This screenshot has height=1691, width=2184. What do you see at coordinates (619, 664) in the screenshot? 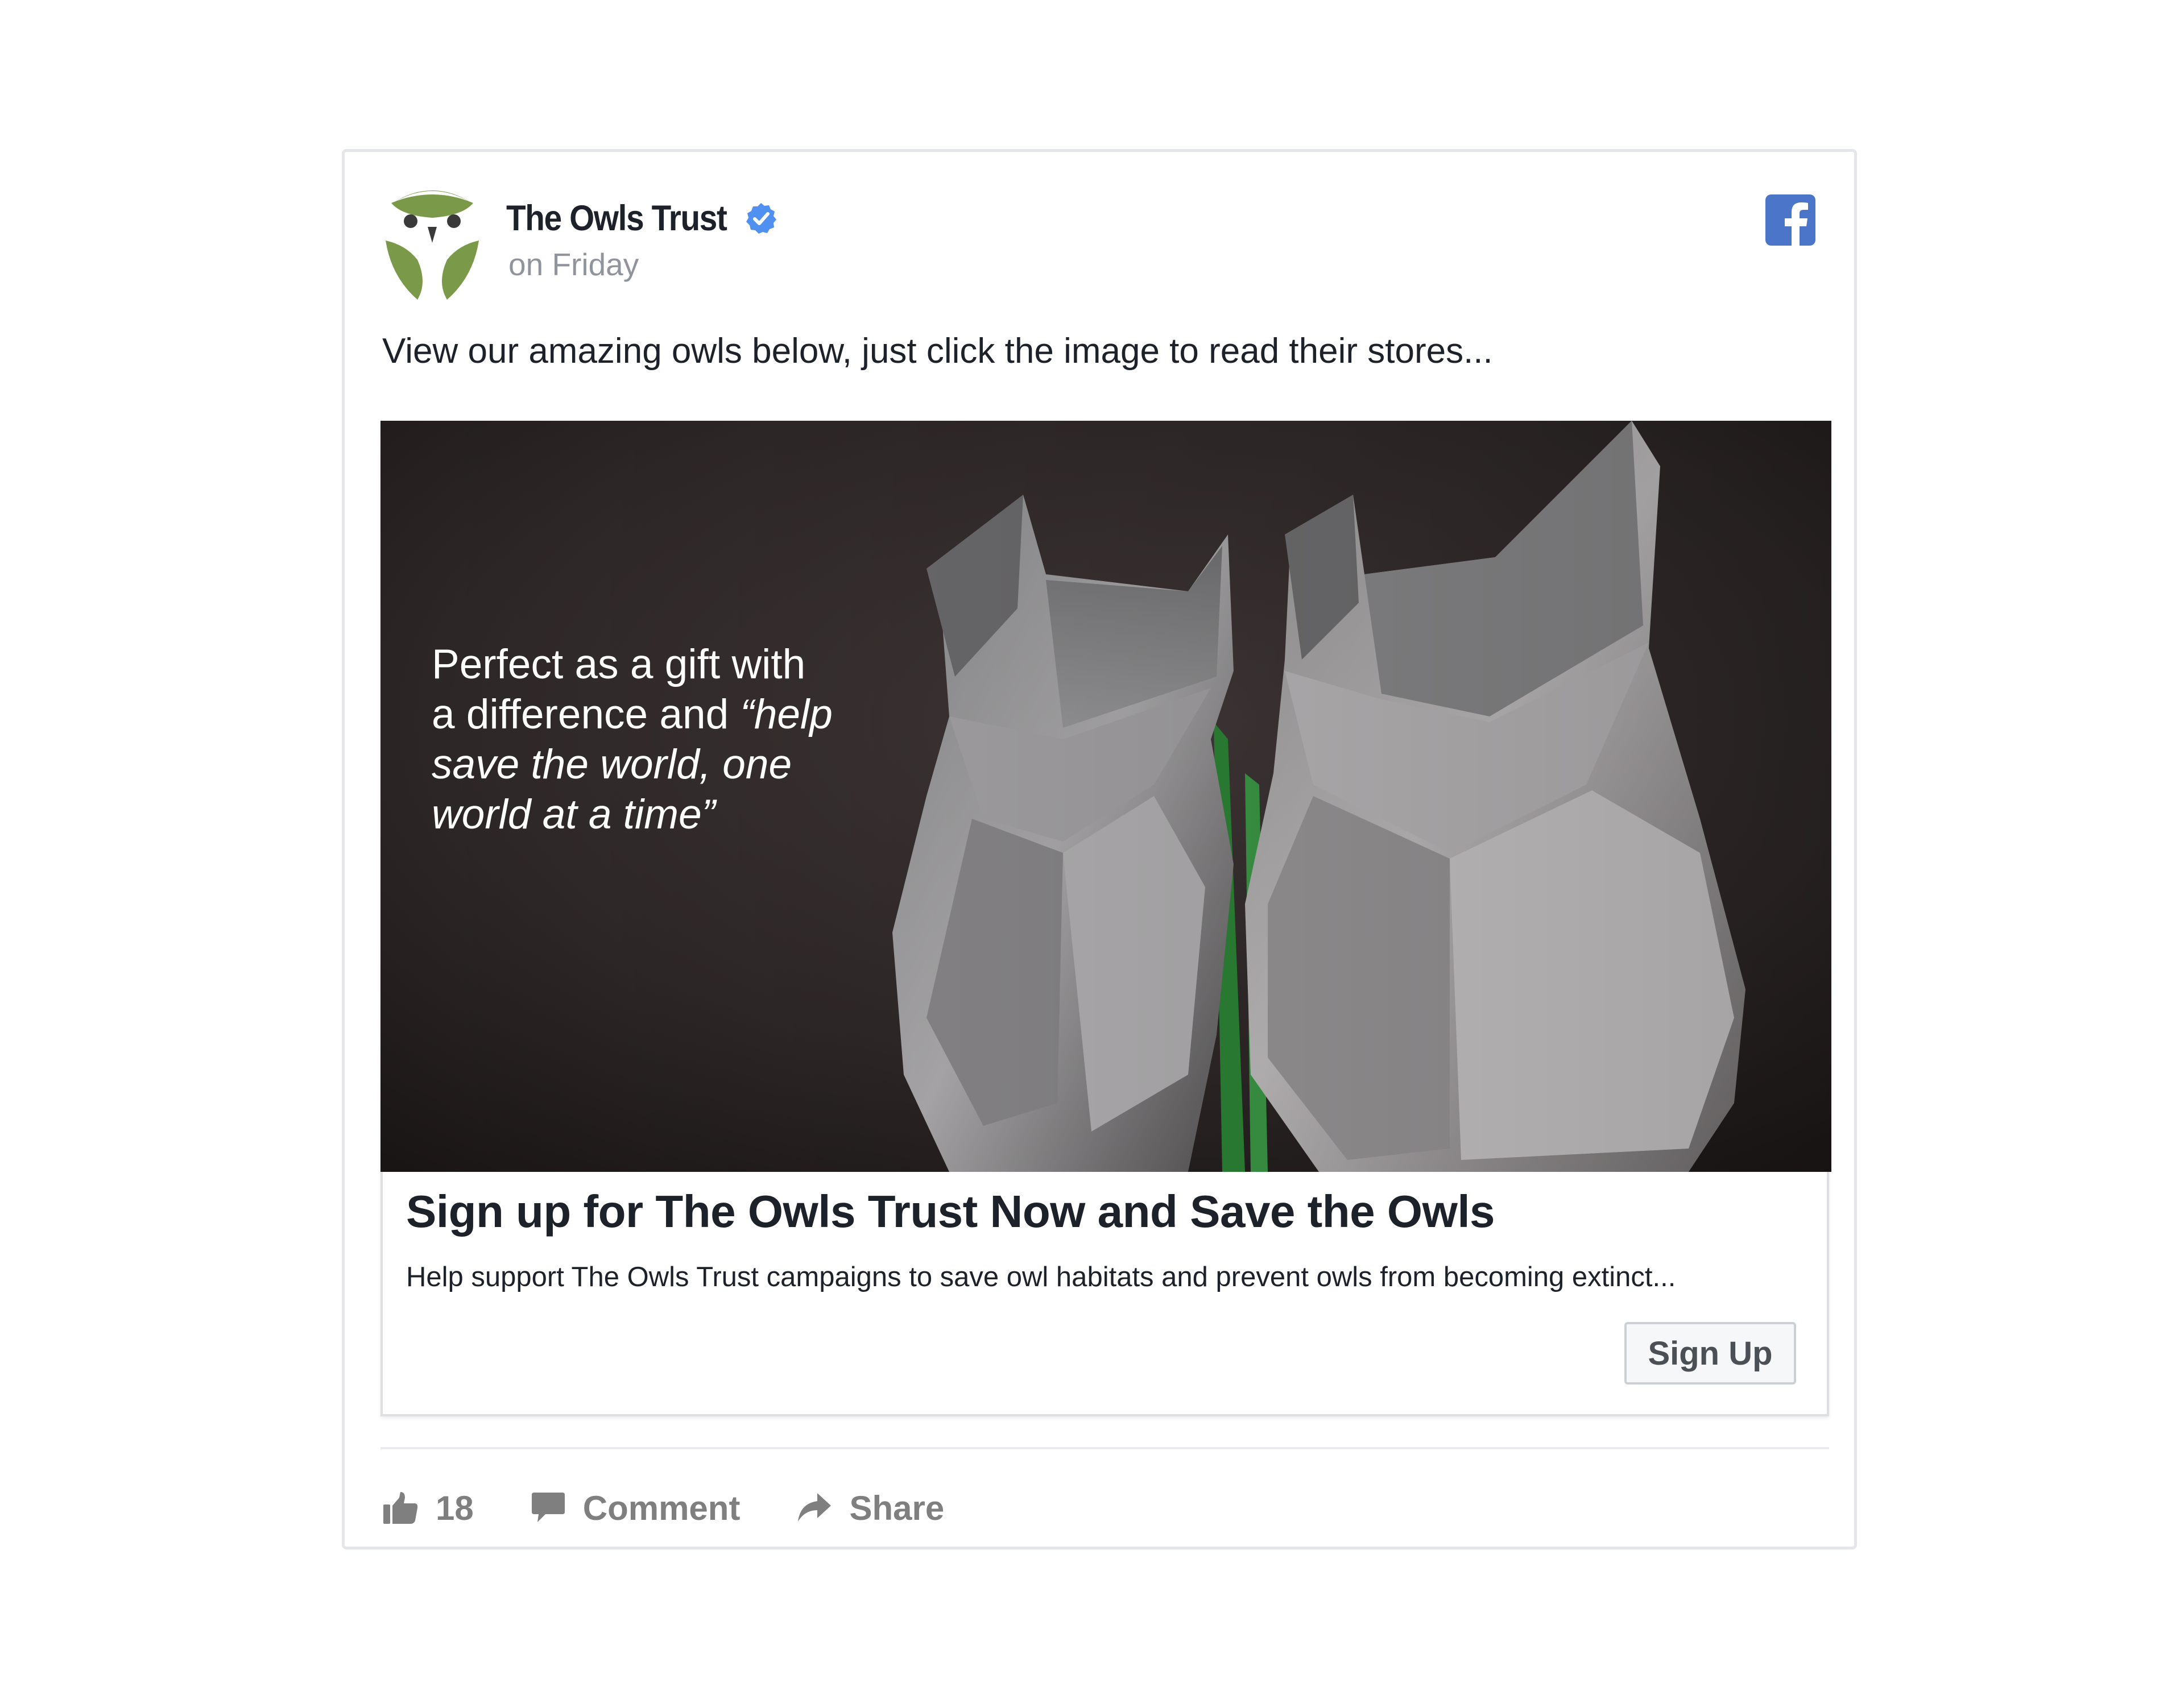
I see `hero-text-line1: Perfect as a gift with` at bounding box center [619, 664].